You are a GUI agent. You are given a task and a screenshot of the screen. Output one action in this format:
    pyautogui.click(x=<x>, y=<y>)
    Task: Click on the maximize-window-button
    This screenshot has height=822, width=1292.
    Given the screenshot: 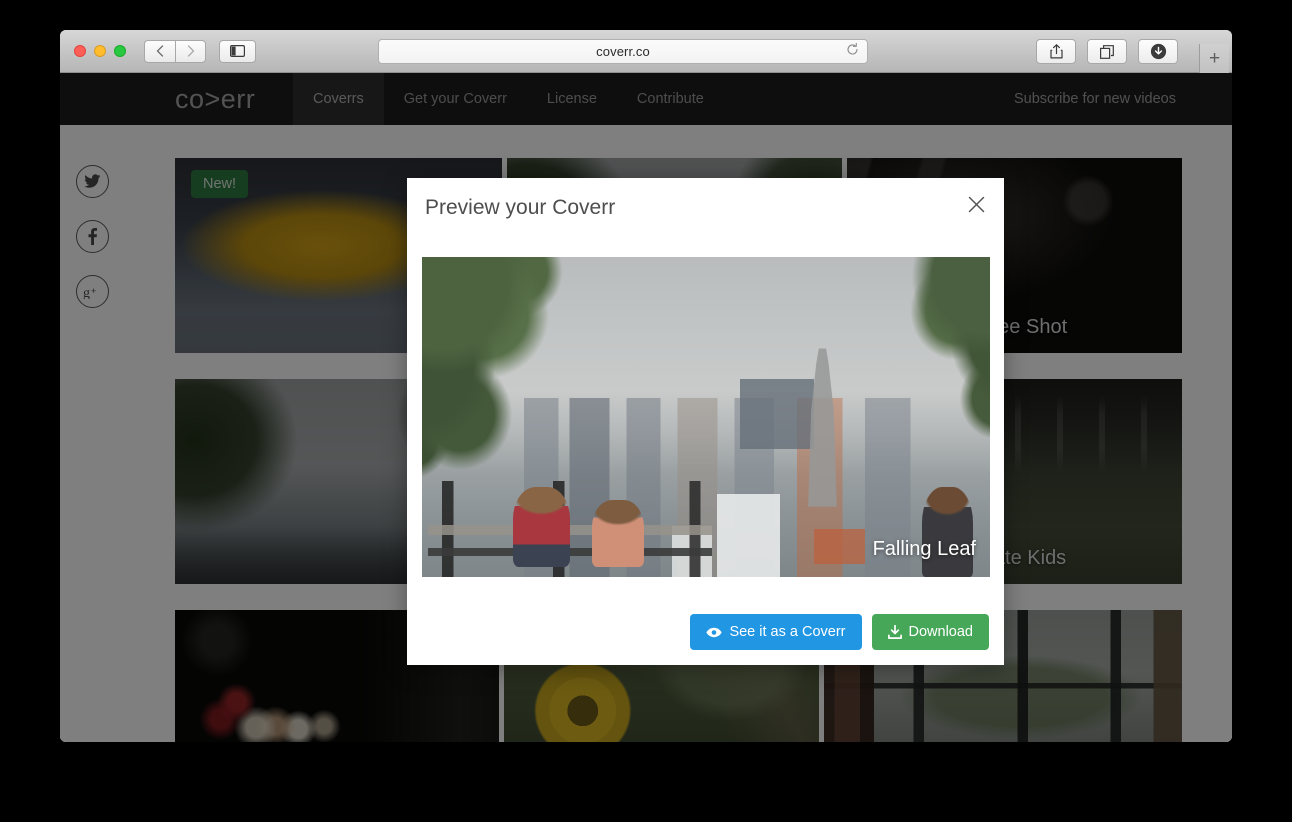 What is the action you would take?
    pyautogui.click(x=120, y=51)
    